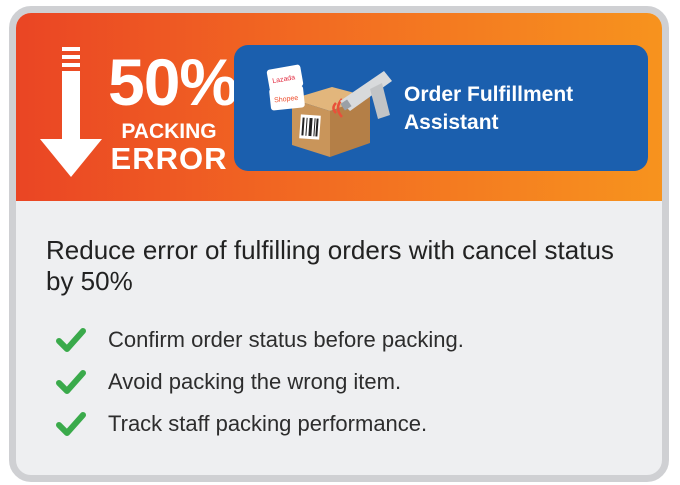 The image size is (680, 485). Describe the element at coordinates (255, 381) in the screenshot. I see `list-item-text: Avoid packing the wrong item.` at that location.